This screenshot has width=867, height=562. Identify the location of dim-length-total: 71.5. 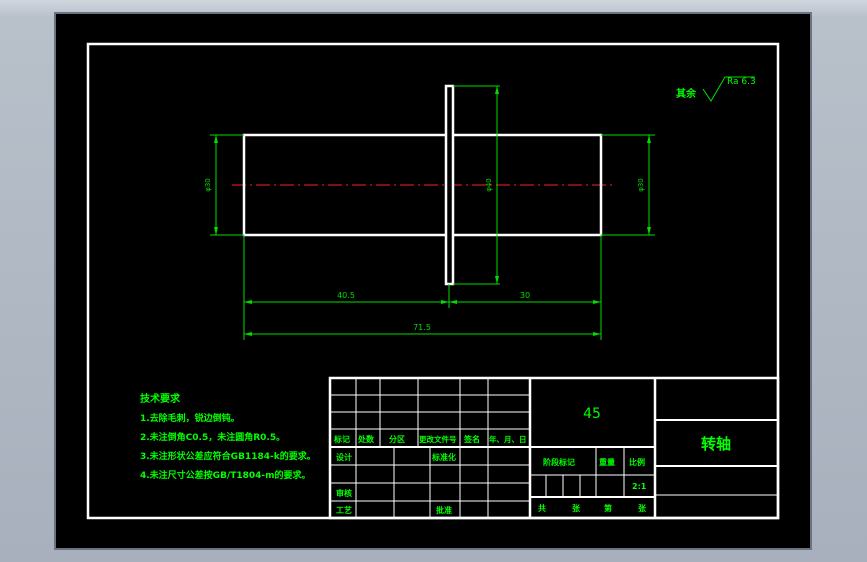
(422, 327).